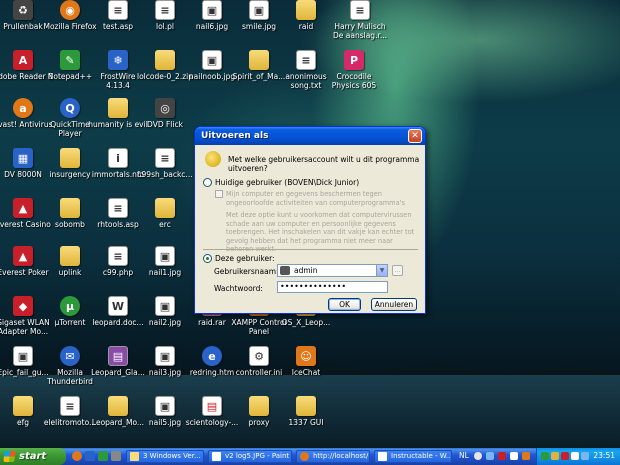 This screenshot has width=620, height=465. What do you see at coordinates (212, 356) in the screenshot?
I see `html-file-icon: e` at bounding box center [212, 356].